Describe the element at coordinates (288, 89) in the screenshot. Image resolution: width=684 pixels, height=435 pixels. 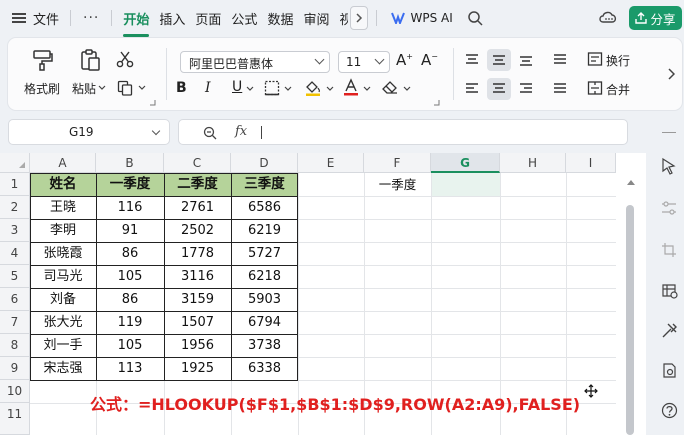
I see `border-dropdown-icon` at that location.